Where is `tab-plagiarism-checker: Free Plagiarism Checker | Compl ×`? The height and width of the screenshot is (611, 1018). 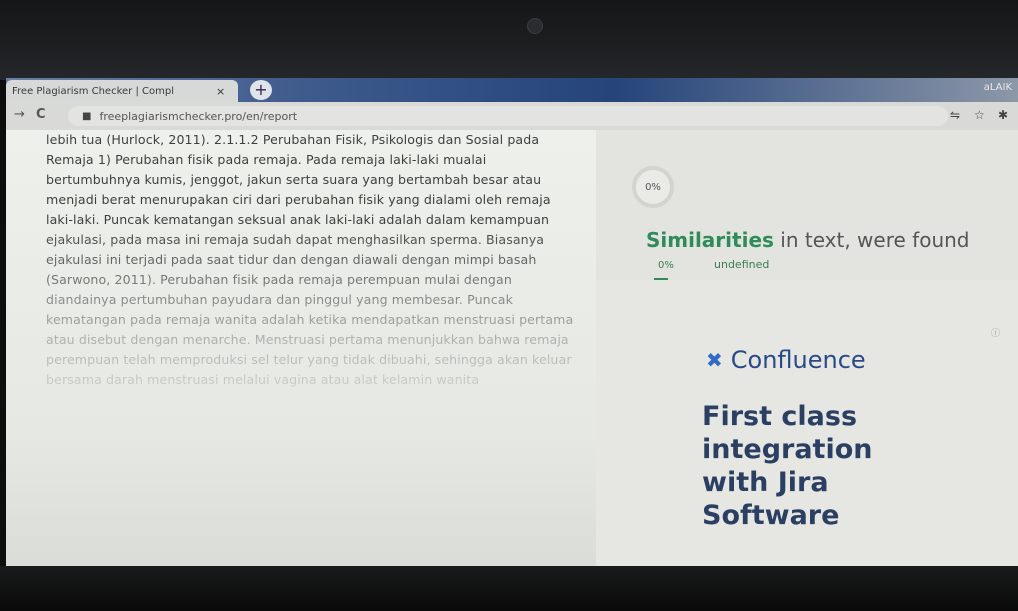 tab-plagiarism-checker: Free Plagiarism Checker | Compl × is located at coordinates (122, 91).